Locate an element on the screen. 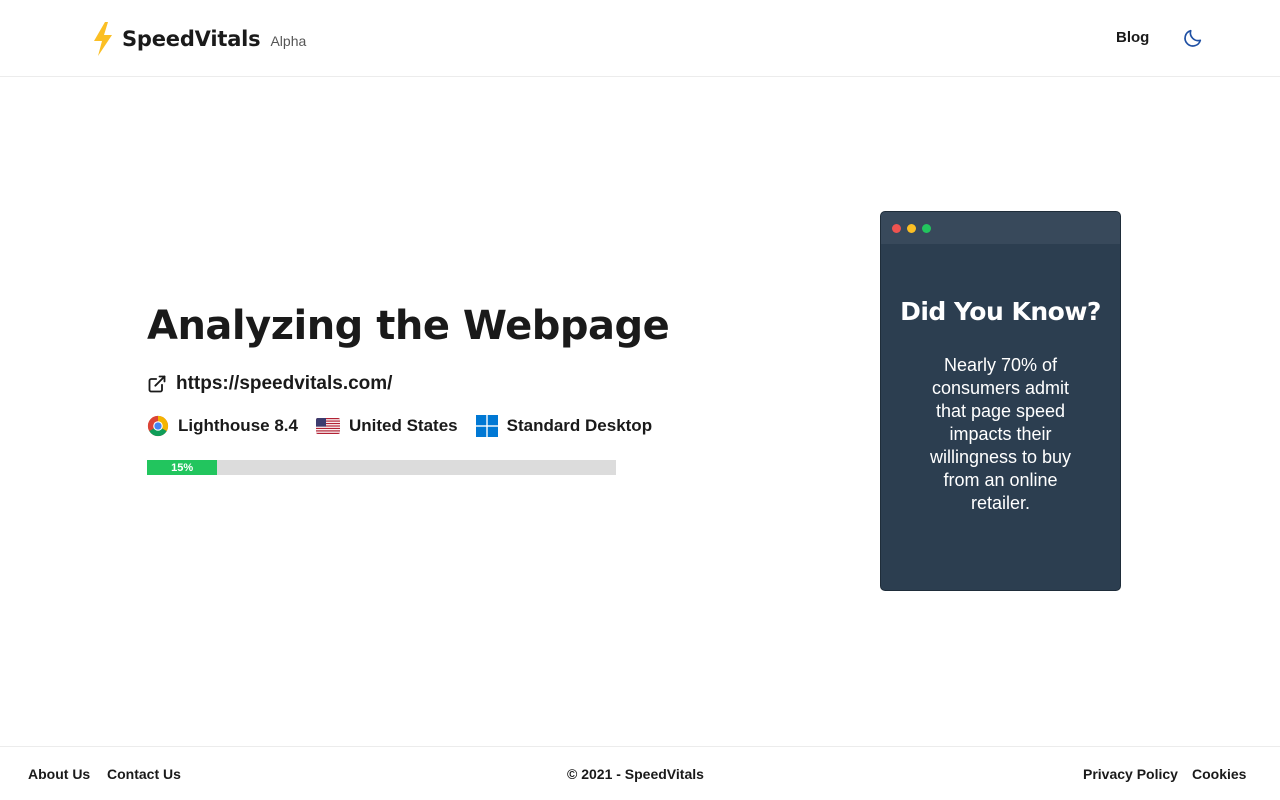 This screenshot has height=800, width=1280. footer-privacy-link: Privacy Policy is located at coordinates (1130, 774).